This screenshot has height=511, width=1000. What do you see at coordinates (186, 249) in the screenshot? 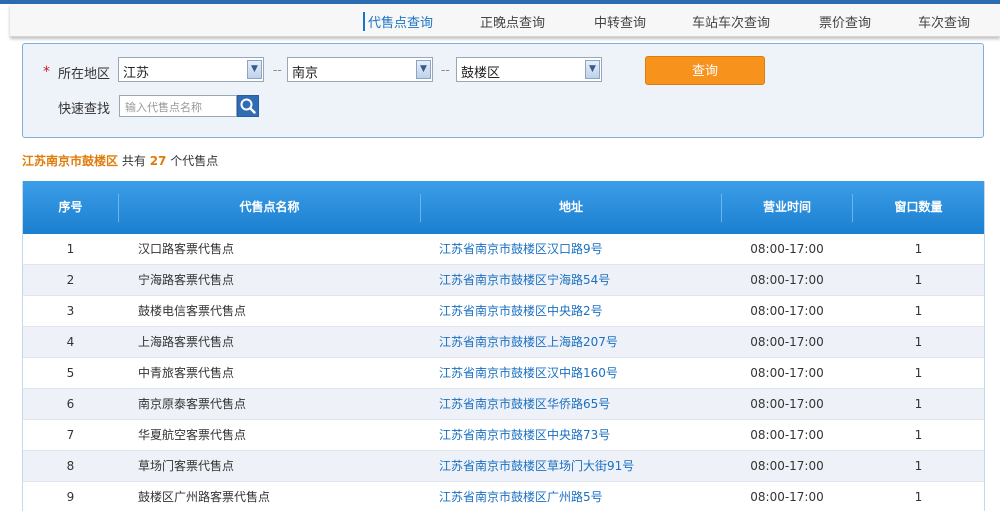
I see `cell-name: 汉口路客票代售点` at bounding box center [186, 249].